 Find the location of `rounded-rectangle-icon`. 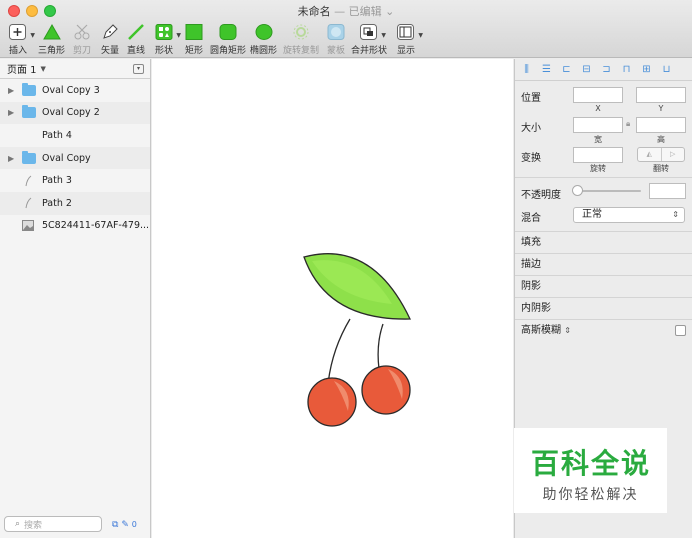

rounded-rectangle-icon is located at coordinates (228, 31).